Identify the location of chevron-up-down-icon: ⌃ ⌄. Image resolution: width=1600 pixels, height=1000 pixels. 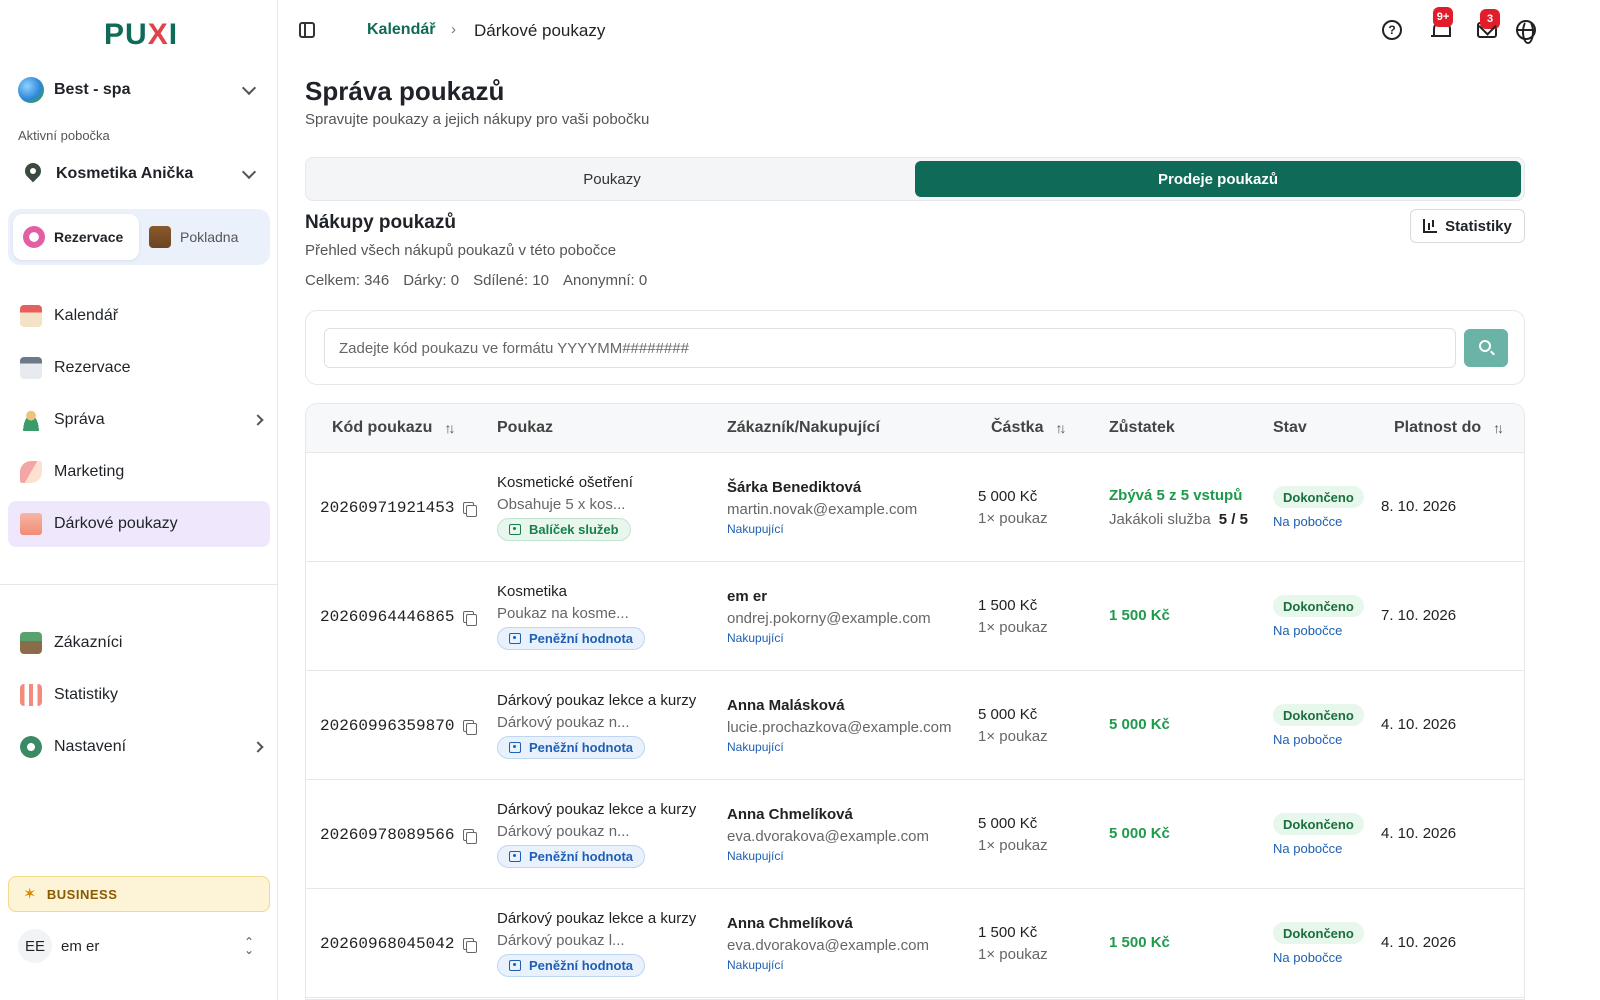
(249, 946).